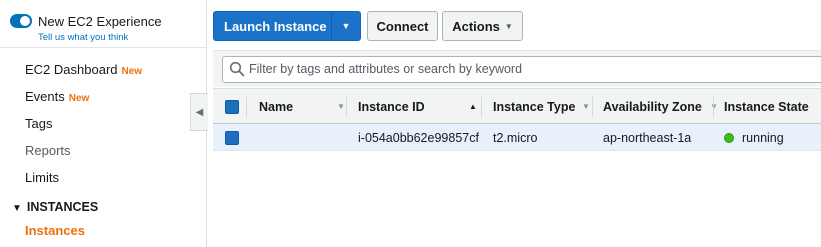  What do you see at coordinates (647, 137) in the screenshot?
I see `cell-availability-zone: ap-northeast-1a` at bounding box center [647, 137].